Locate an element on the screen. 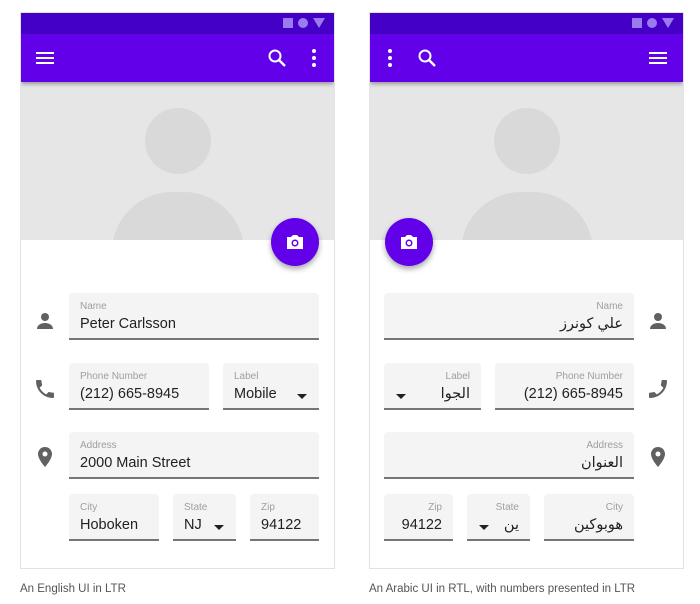 This screenshot has width=700, height=604. phone-label-value: Mobile is located at coordinates (255, 394).